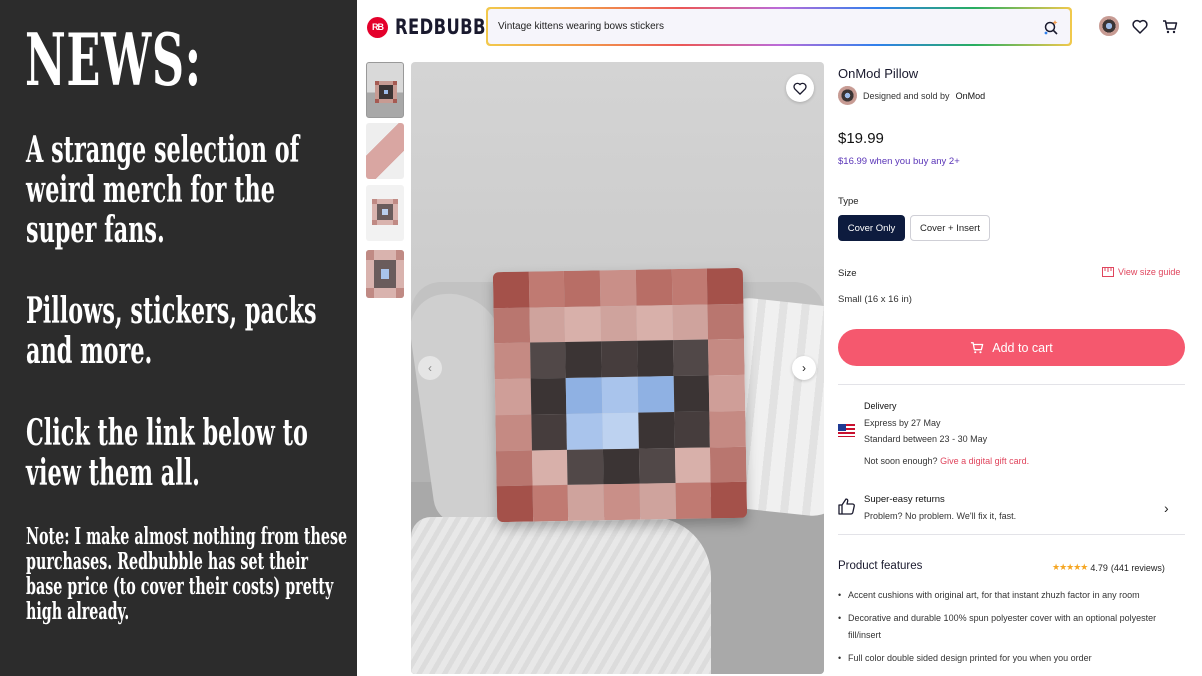 The height and width of the screenshot is (676, 1202). I want to click on size-guide-label: View size guide, so click(1149, 272).